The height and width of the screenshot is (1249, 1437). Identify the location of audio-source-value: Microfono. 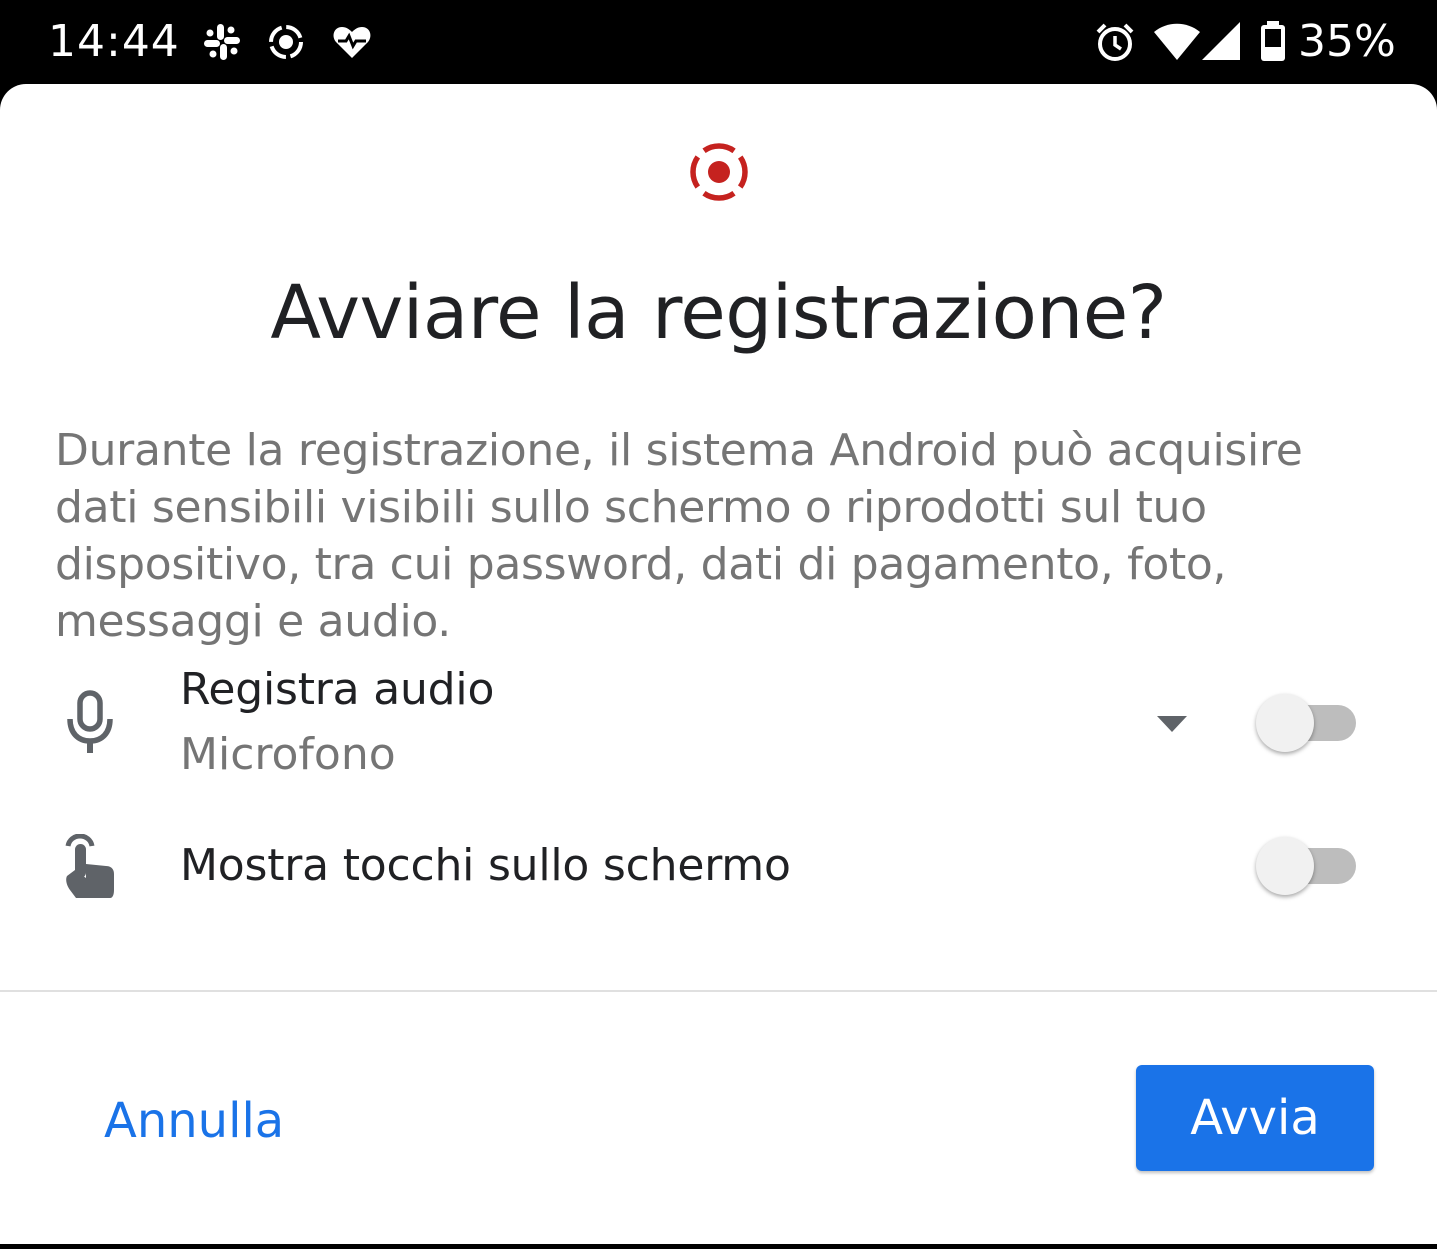
(288, 754).